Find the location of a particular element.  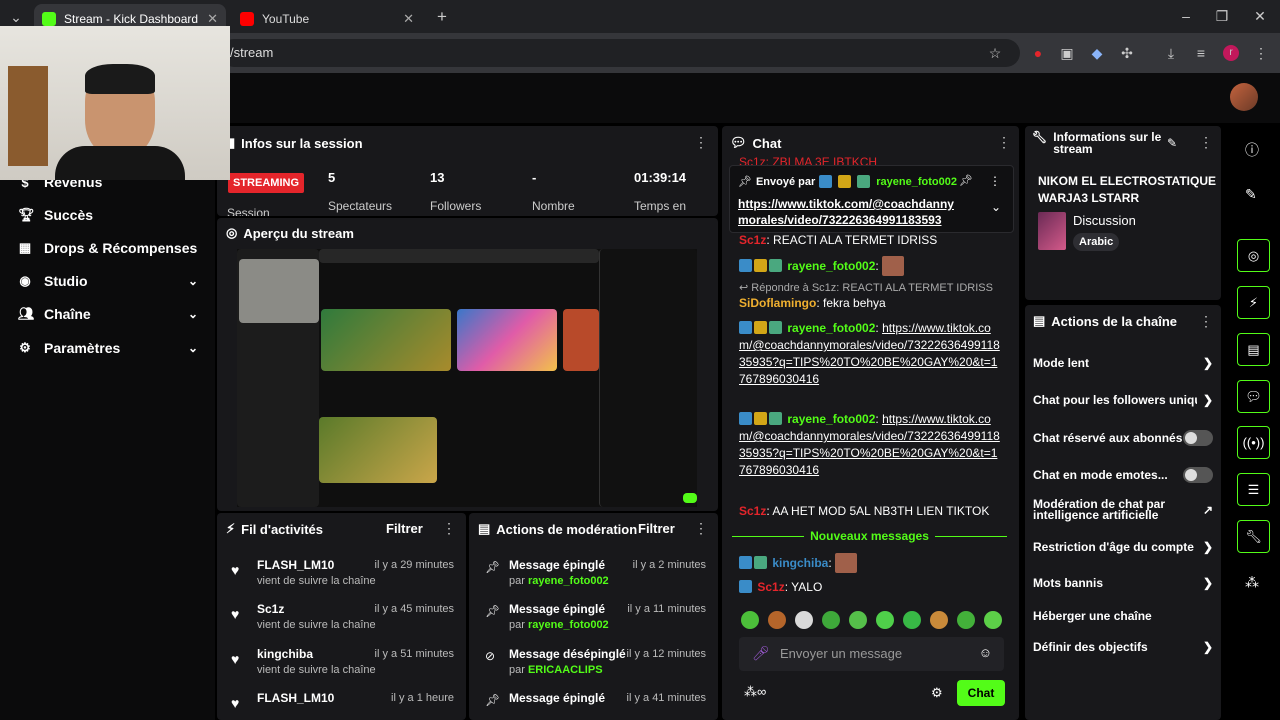

follower-name: kingchiba is located at coordinates (285, 654).